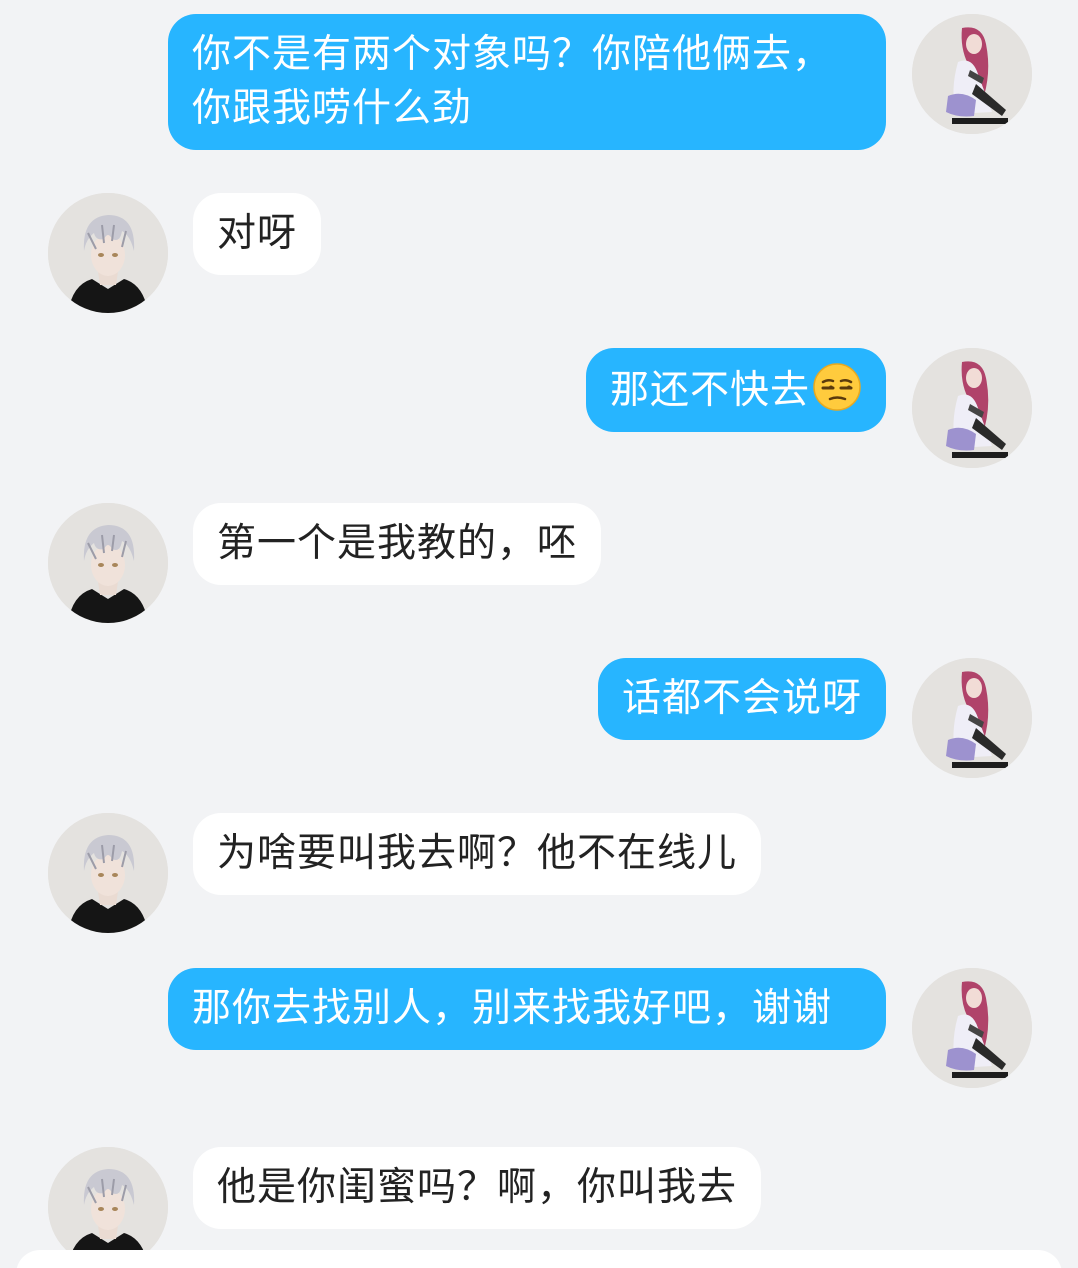 This screenshot has height=1268, width=1078. I want to click on message-text: 他是你闺蜜吗？啊，你叫我去, so click(477, 1187).